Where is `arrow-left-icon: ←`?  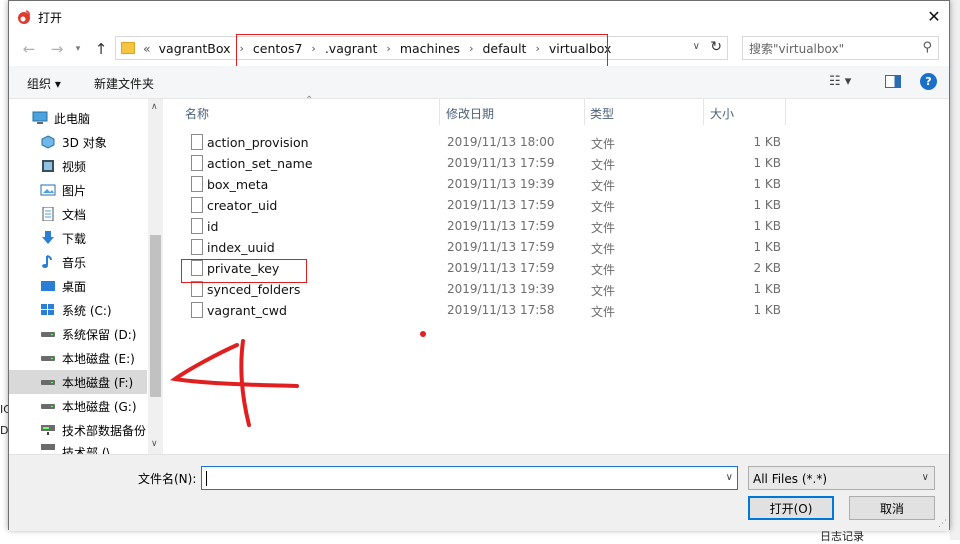
arrow-left-icon: ← is located at coordinates (29, 49).